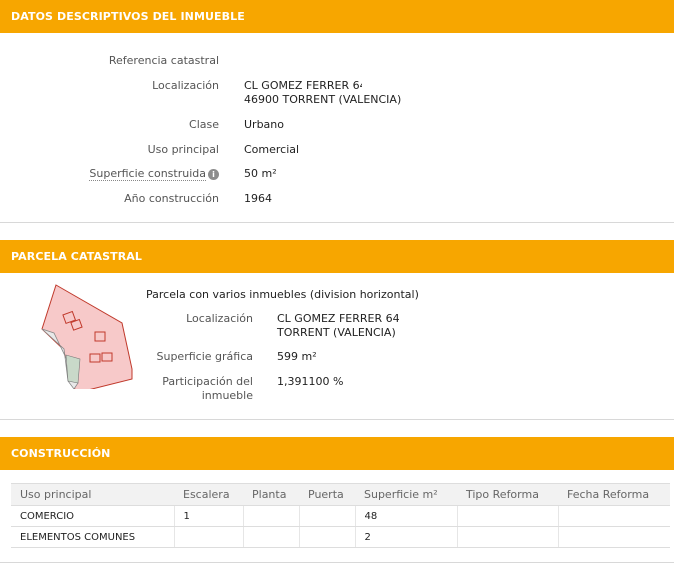 This screenshot has width=674, height=566. What do you see at coordinates (264, 124) in the screenshot?
I see `value-clase: Urbano` at bounding box center [264, 124].